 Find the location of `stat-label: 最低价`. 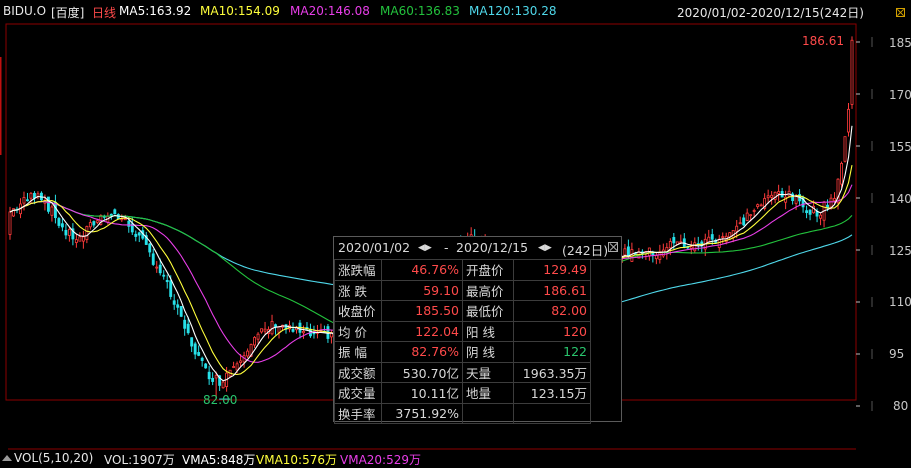

stat-label: 最低价 is located at coordinates (488, 311).